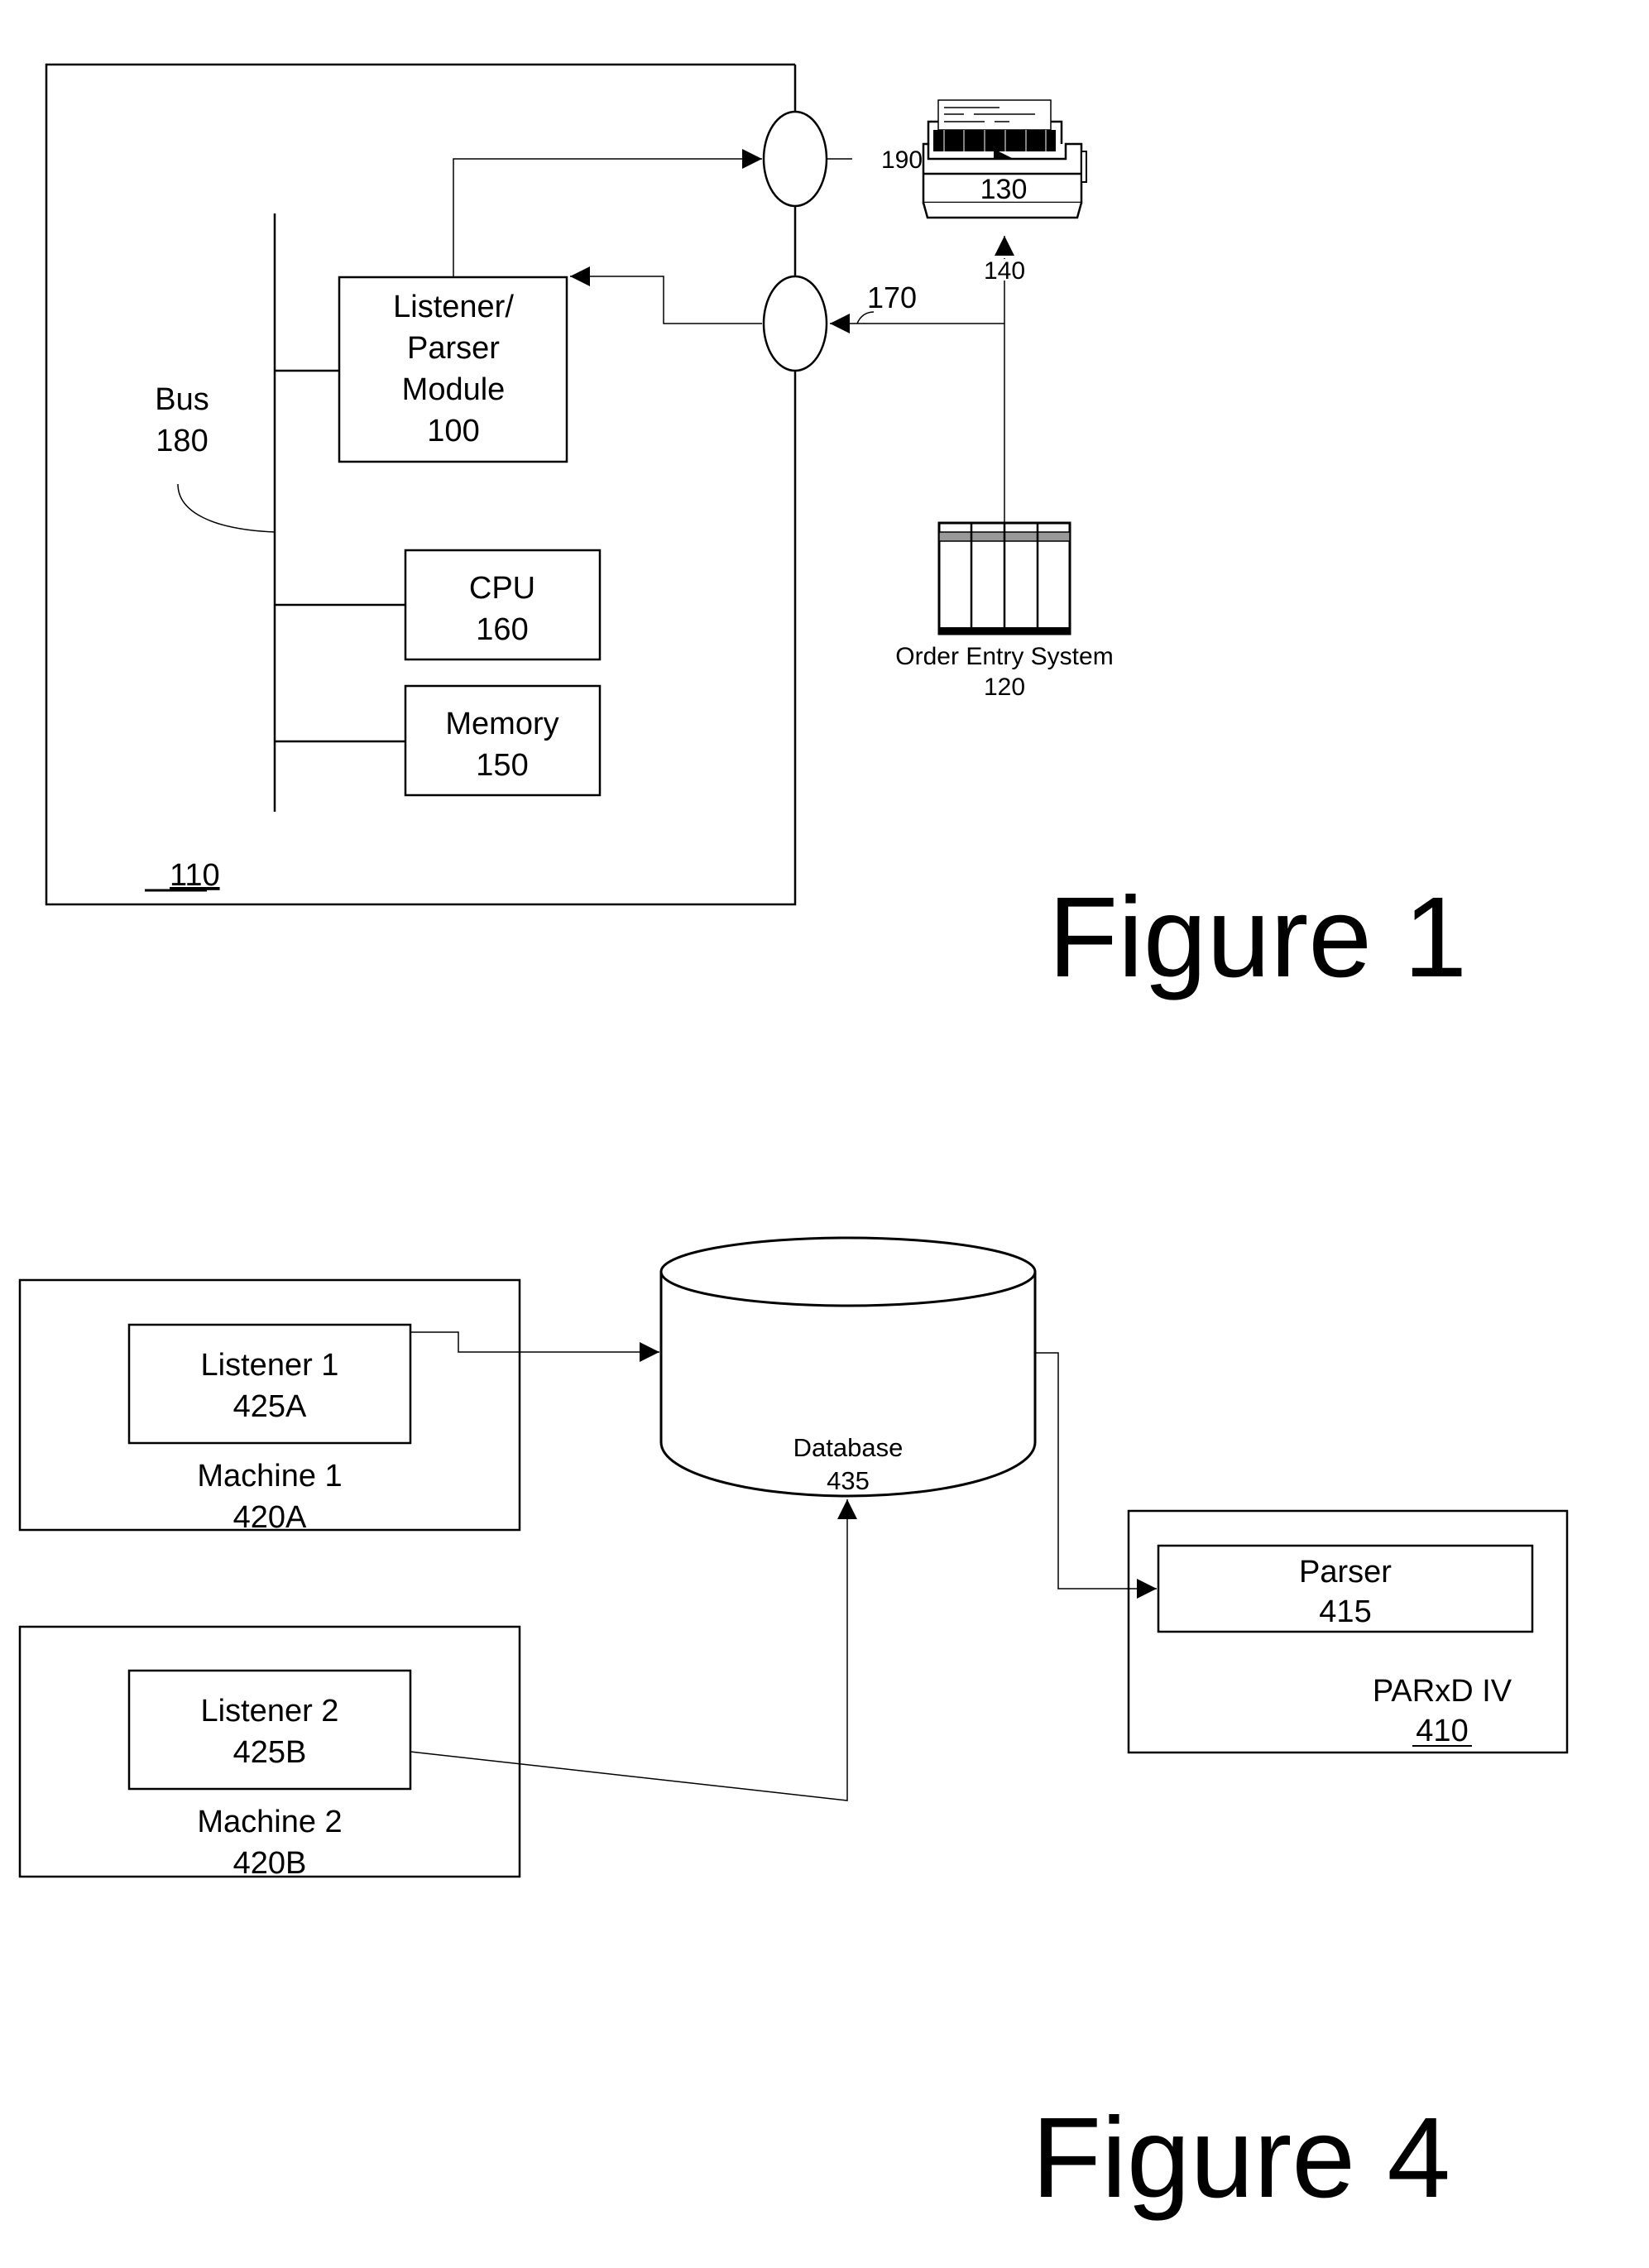 This screenshot has width=1649, height=2268. Describe the element at coordinates (1004, 159) in the screenshot. I see `printer-130: 130` at that location.